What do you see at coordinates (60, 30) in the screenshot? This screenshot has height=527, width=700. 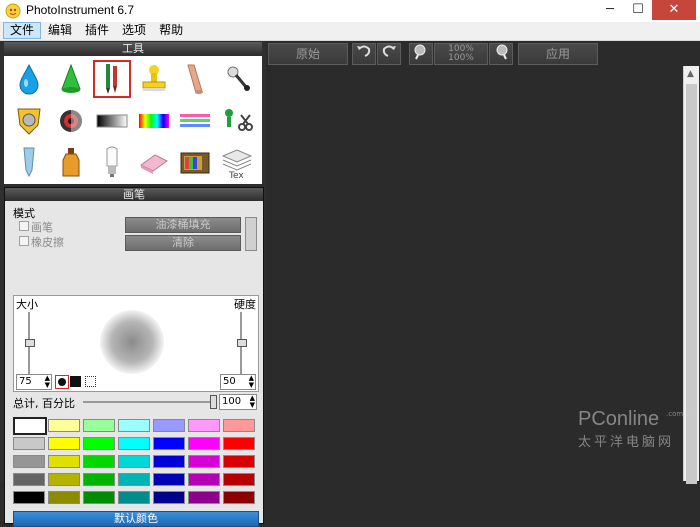 I see `menu-edit: 编辑` at bounding box center [60, 30].